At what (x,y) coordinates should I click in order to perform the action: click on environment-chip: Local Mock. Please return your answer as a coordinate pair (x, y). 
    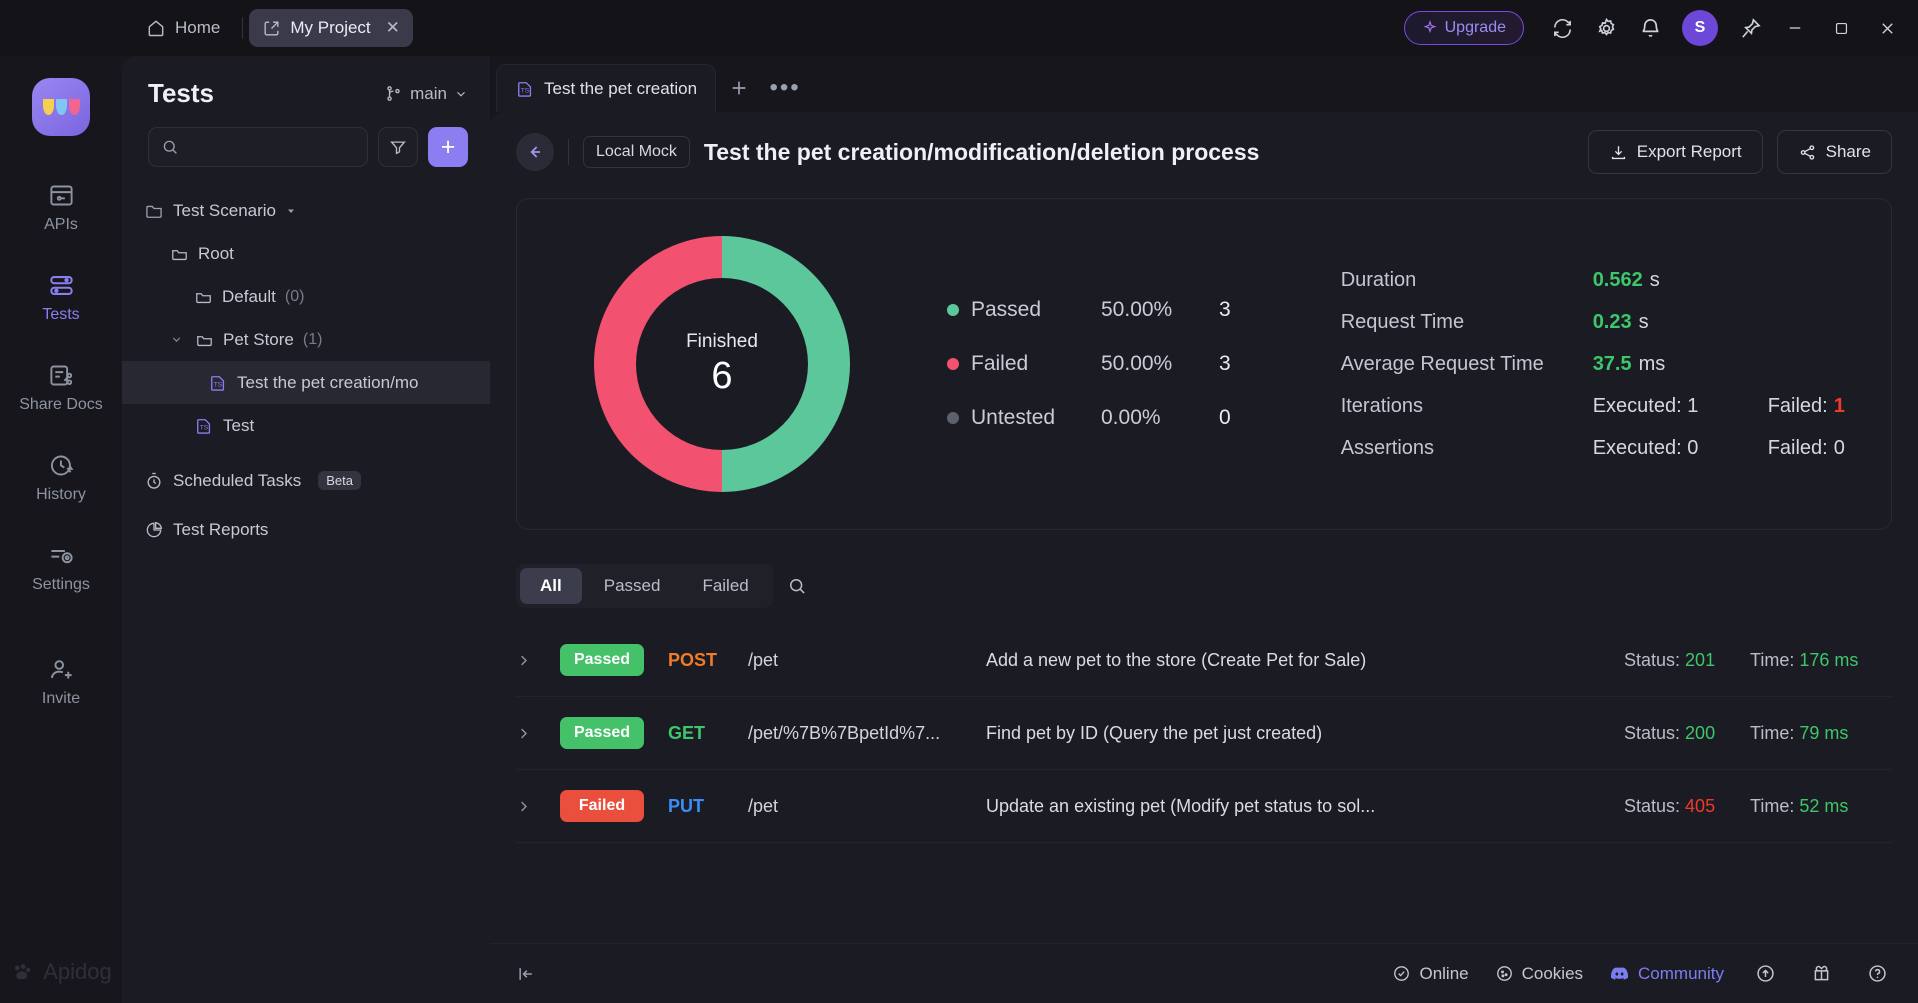
    Looking at the image, I should click on (636, 152).